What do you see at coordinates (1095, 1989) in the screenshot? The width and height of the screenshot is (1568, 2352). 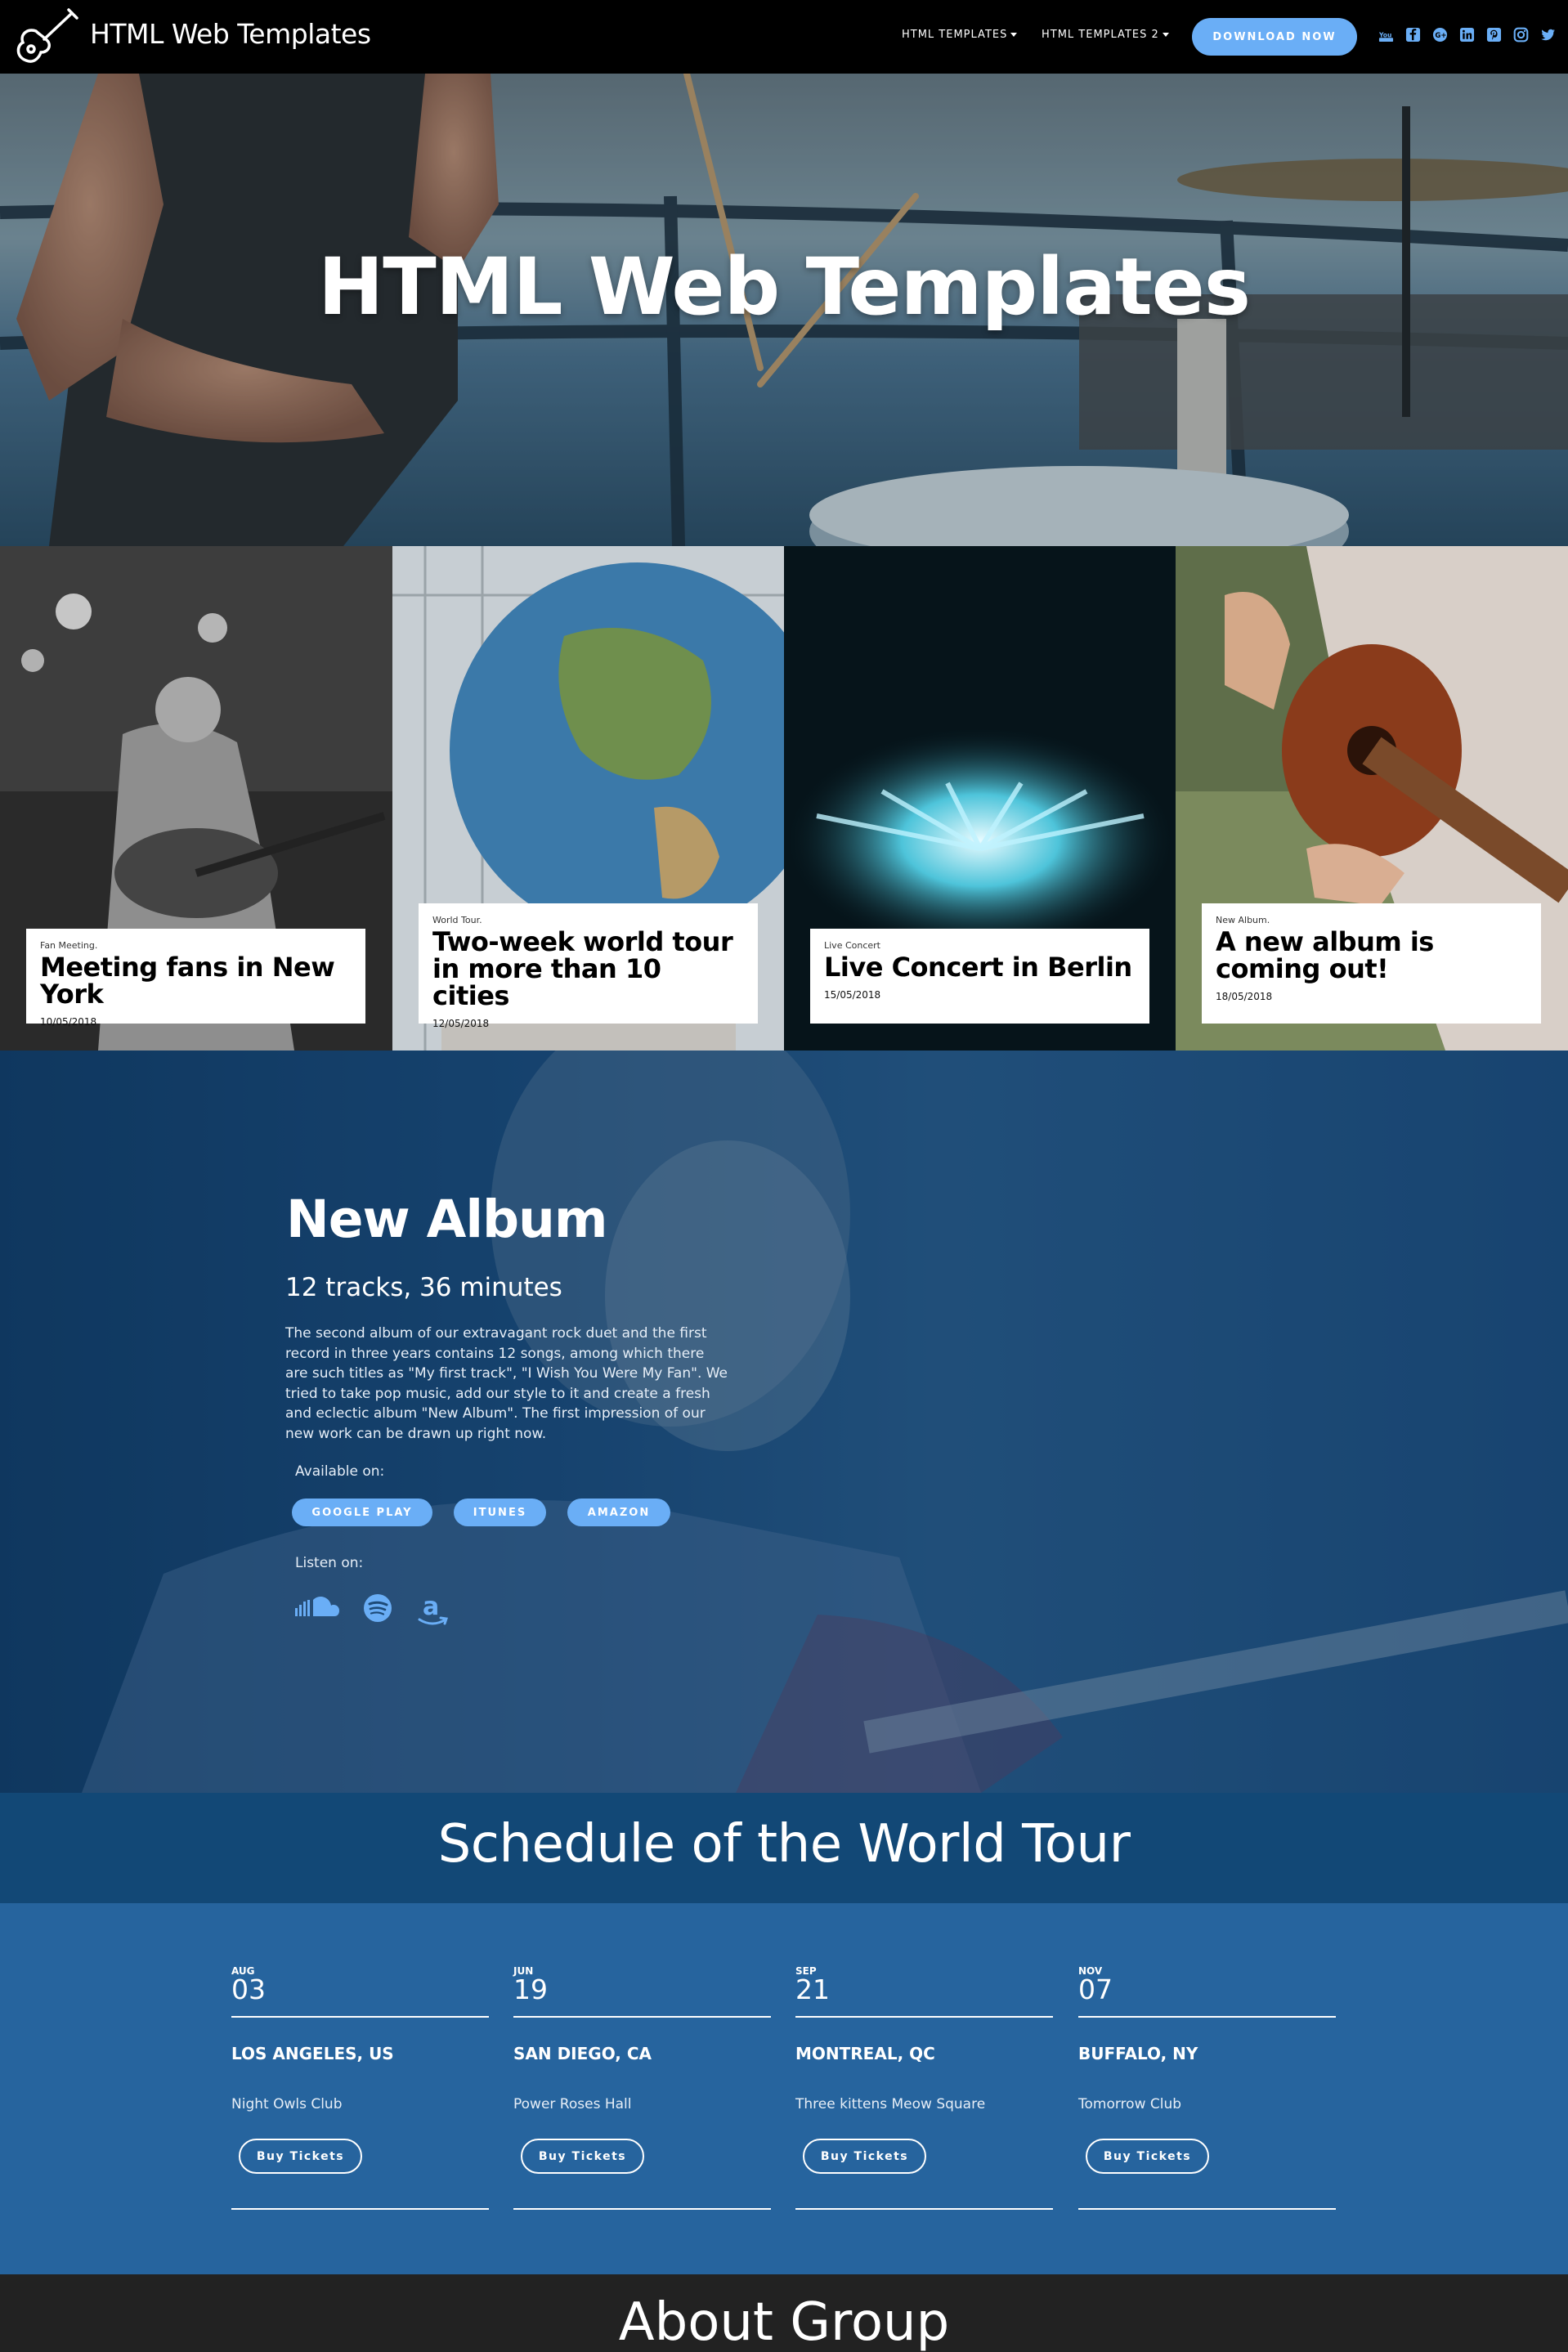 I see `event-day: 07` at bounding box center [1095, 1989].